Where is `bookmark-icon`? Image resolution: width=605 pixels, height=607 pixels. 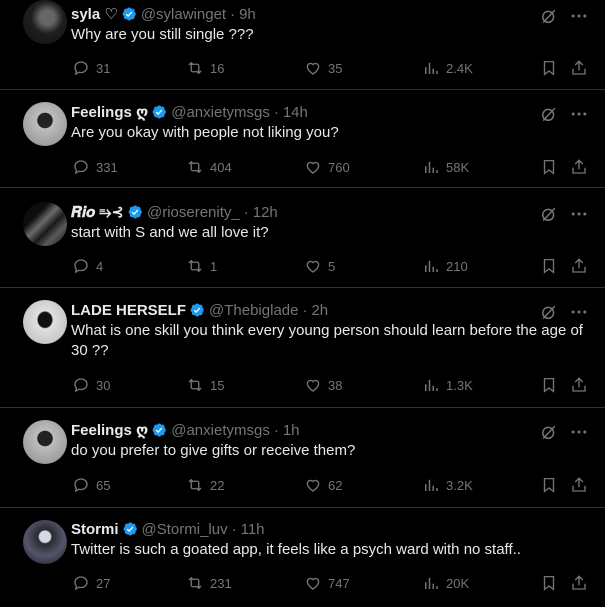 bookmark-icon is located at coordinates (549, 485).